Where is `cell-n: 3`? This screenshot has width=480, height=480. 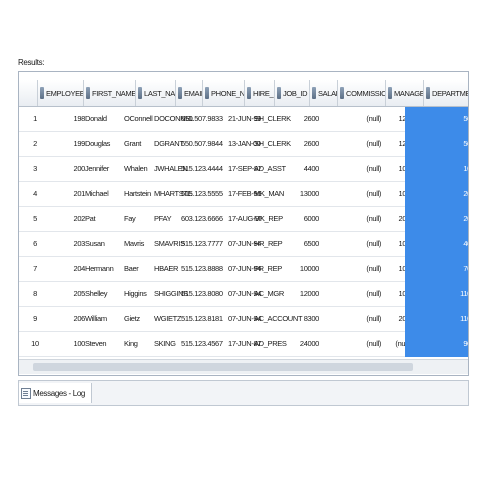
cell-n: 3 is located at coordinates (35, 169).